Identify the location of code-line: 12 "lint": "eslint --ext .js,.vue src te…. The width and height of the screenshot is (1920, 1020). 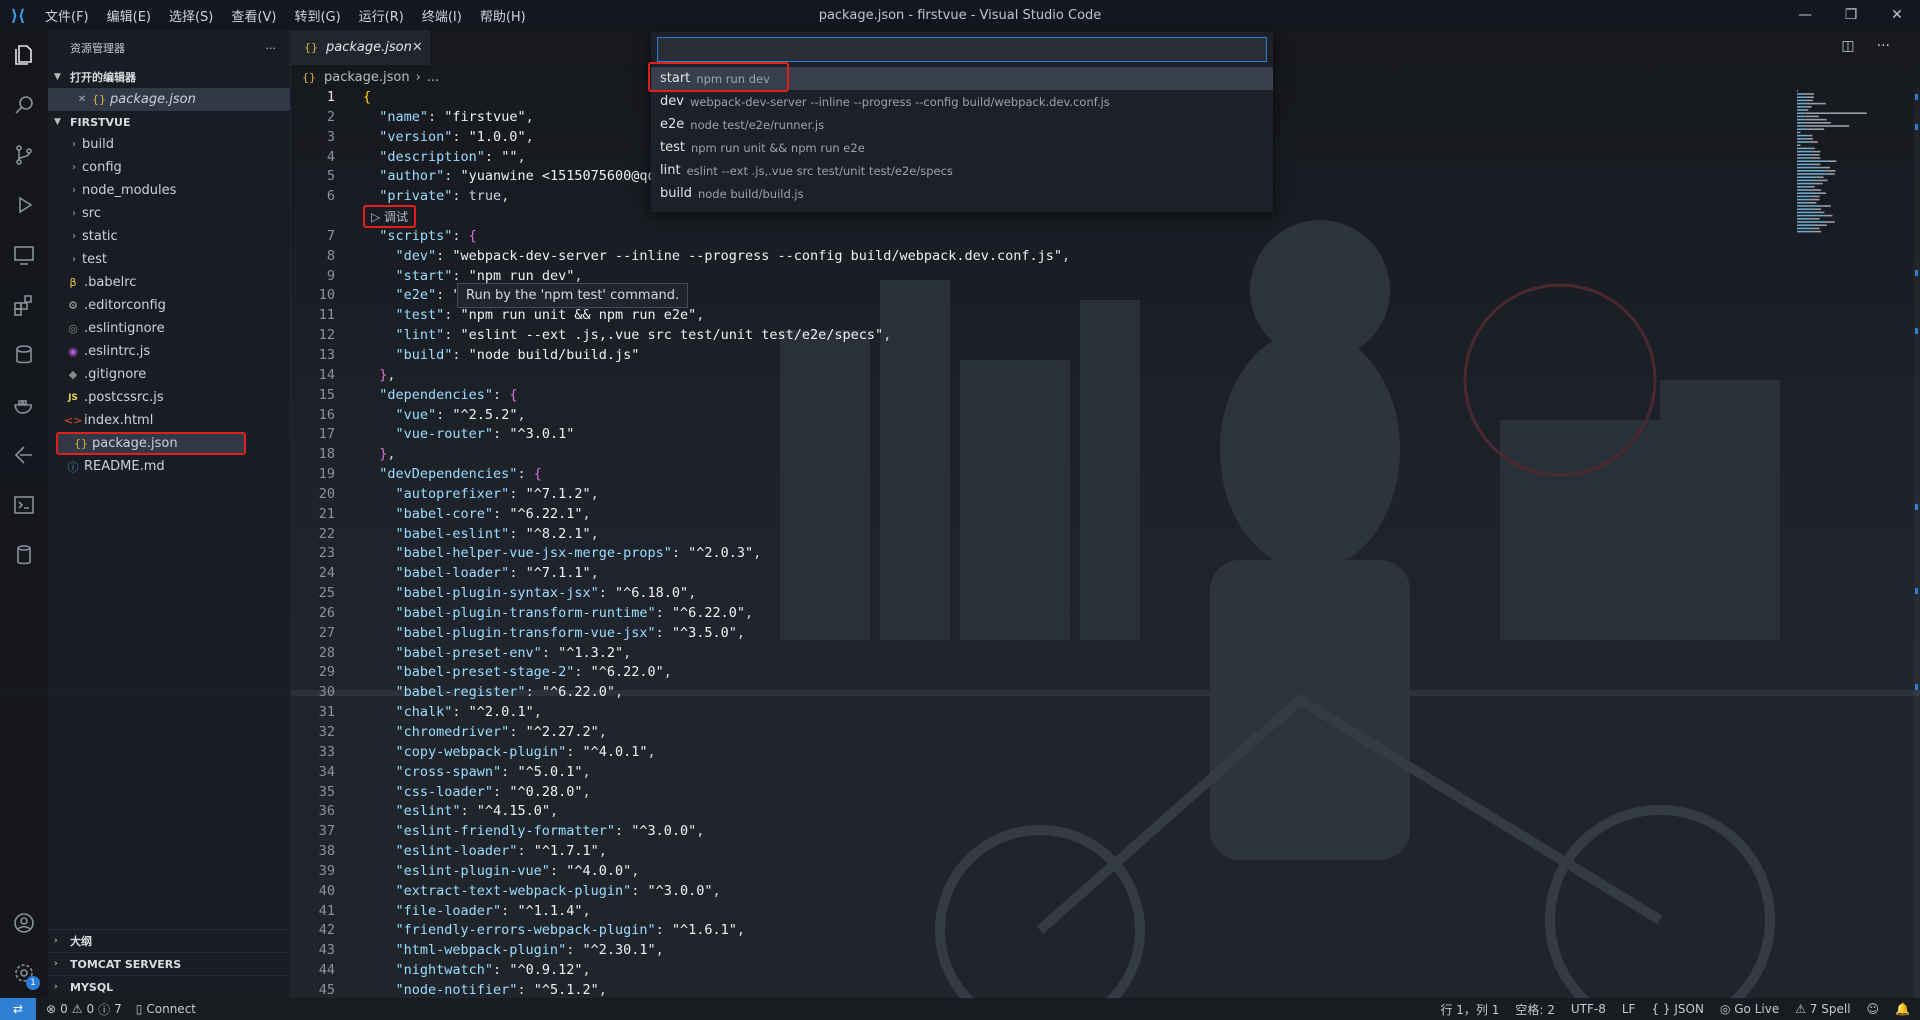
(1040, 336).